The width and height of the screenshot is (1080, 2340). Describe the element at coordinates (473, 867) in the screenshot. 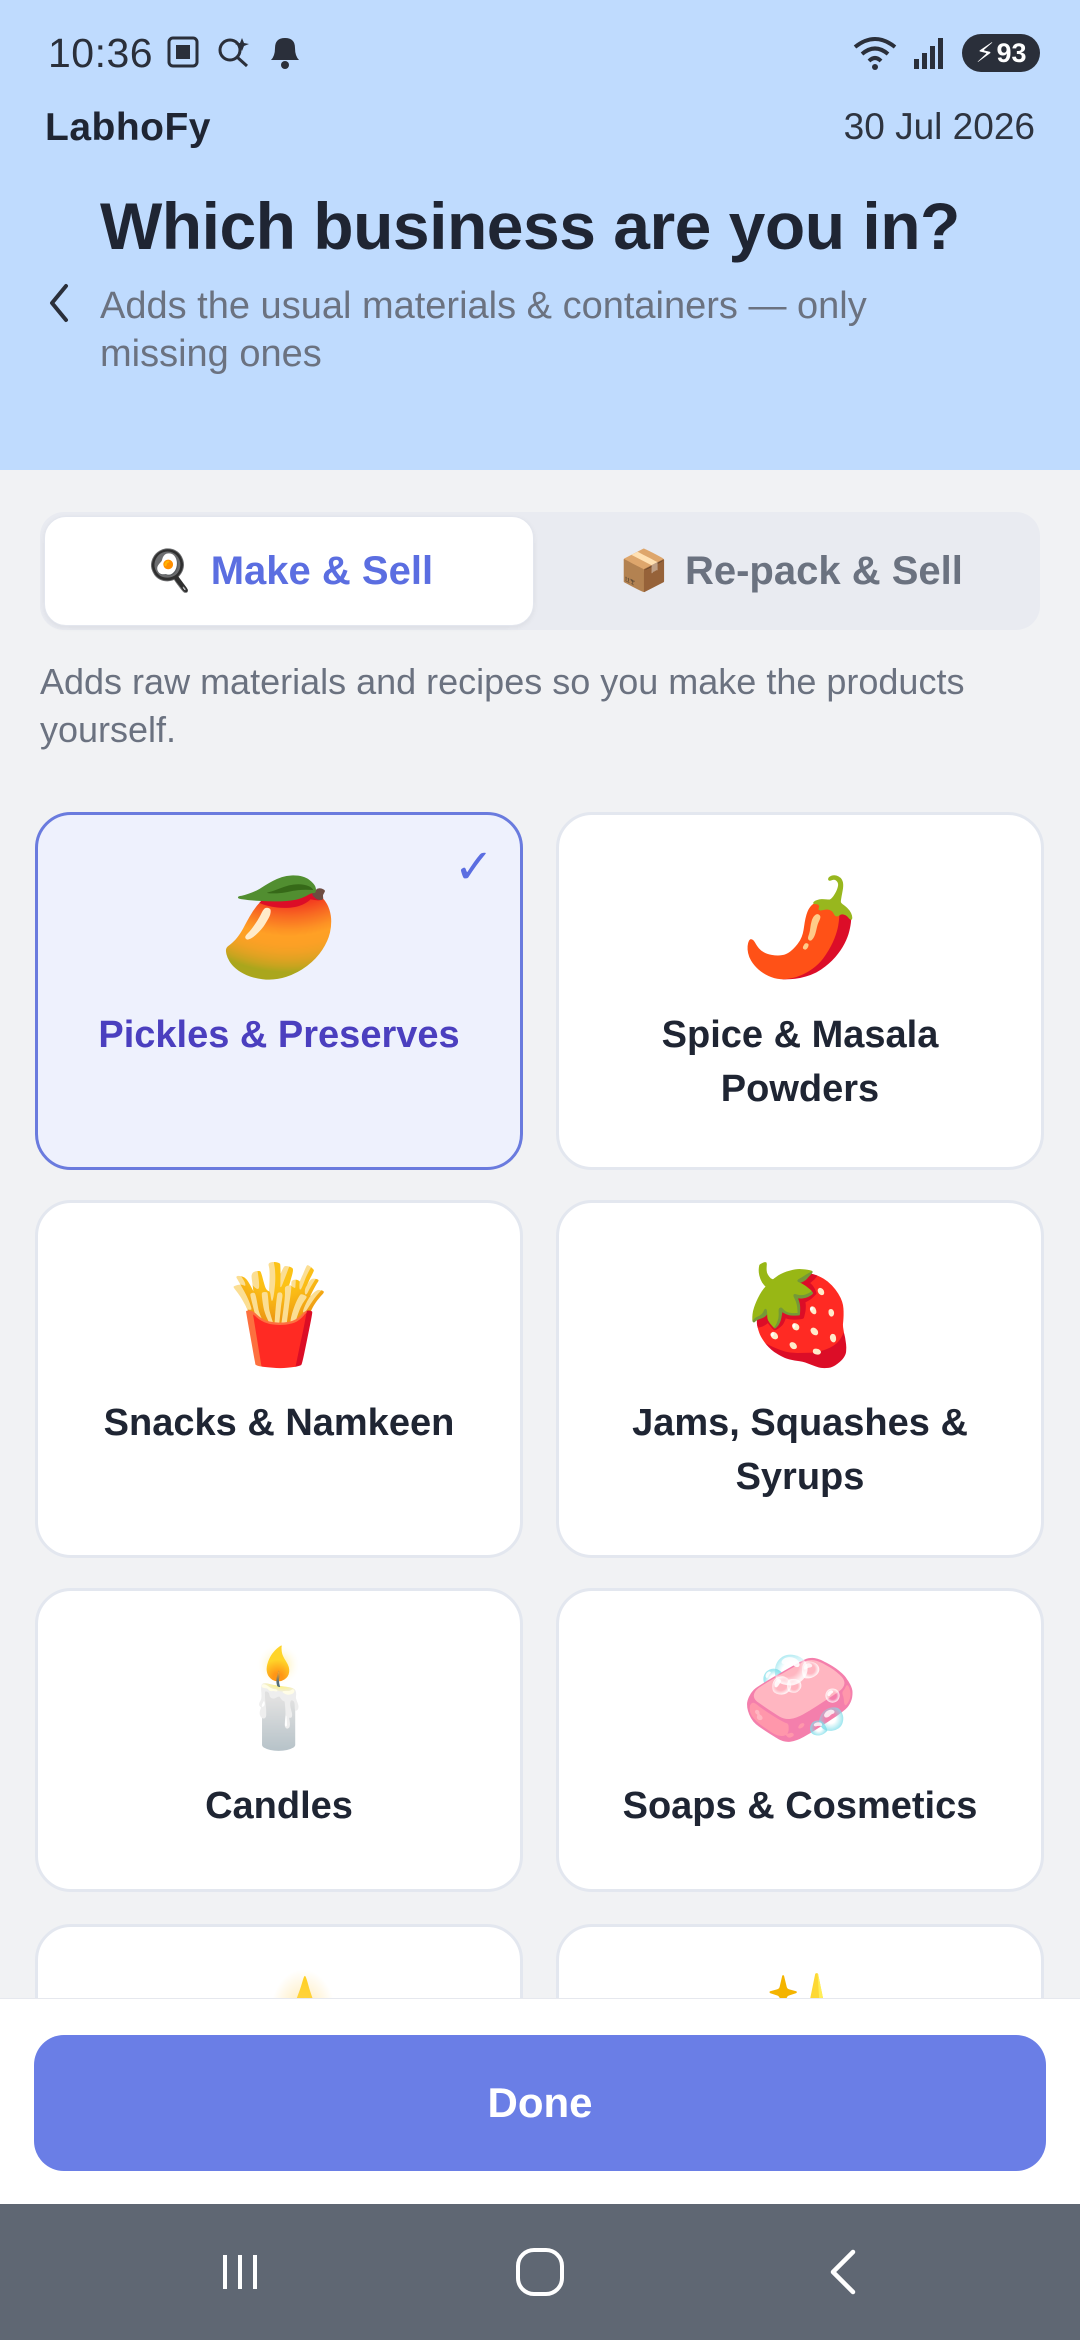

I see `check-icon: ✓` at that location.